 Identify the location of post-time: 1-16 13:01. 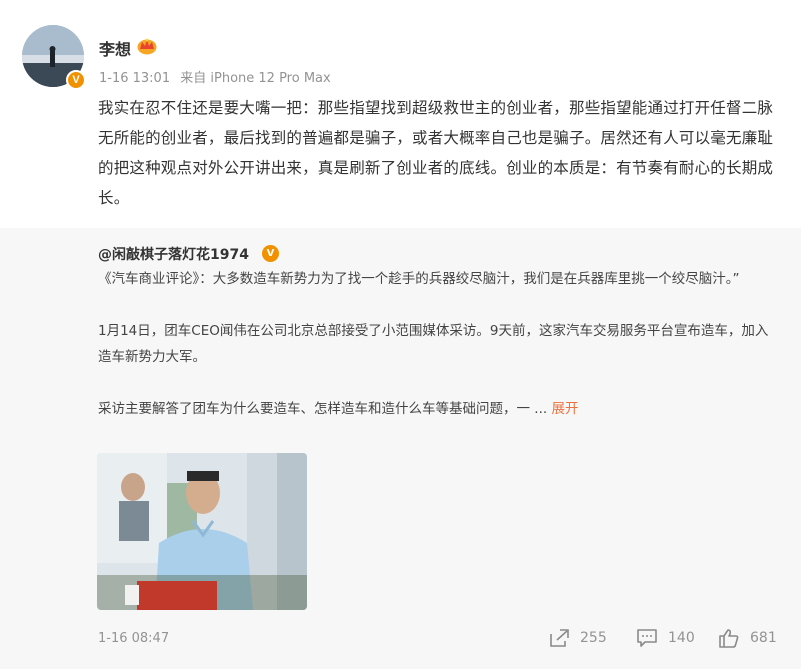
(134, 78).